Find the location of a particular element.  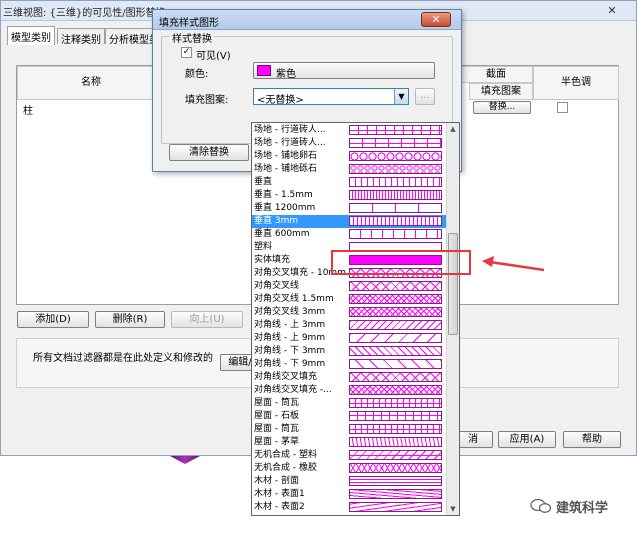

dropdown-item-label: 垂直 600mm is located at coordinates (282, 234).